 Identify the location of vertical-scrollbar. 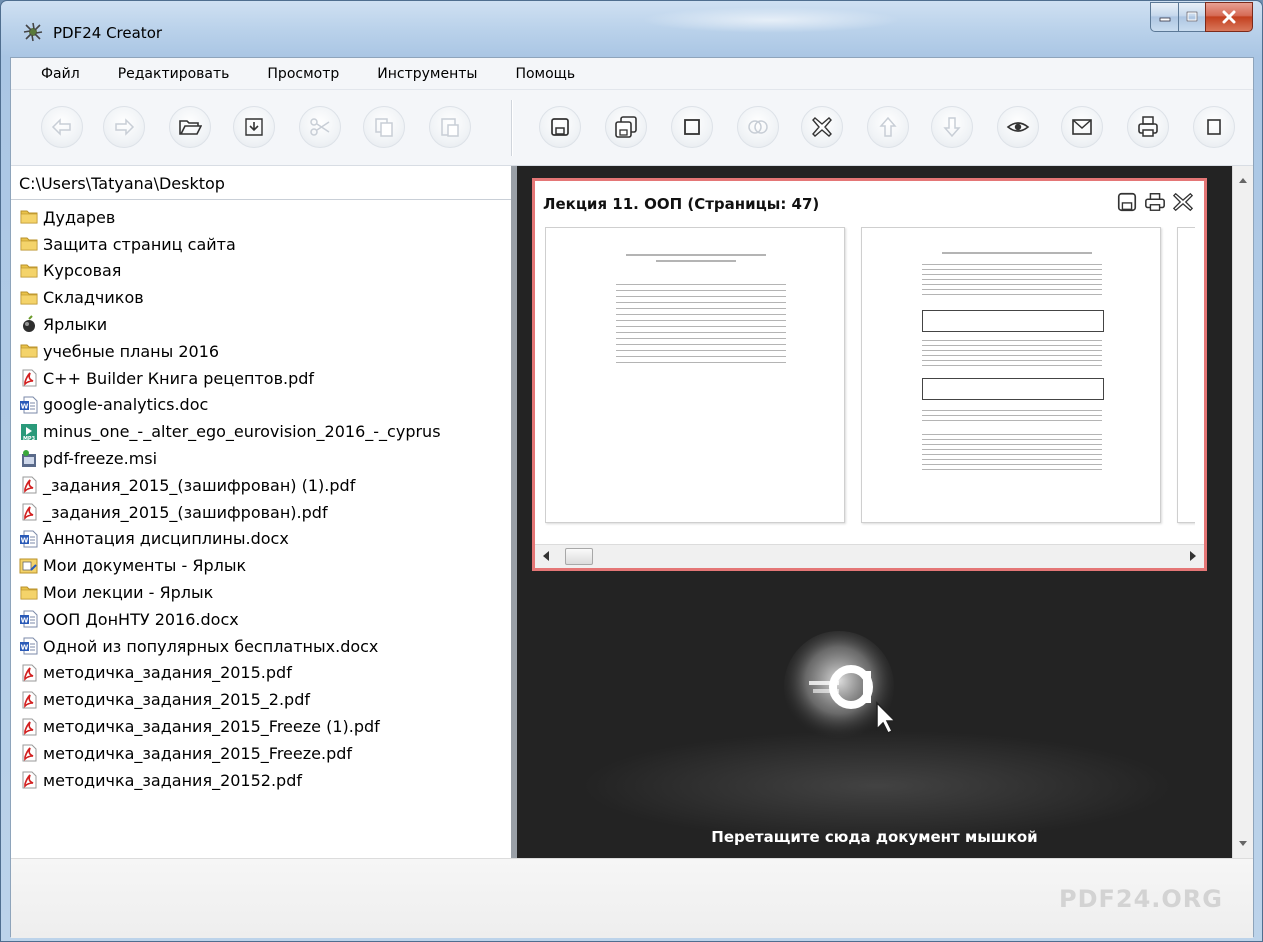
(1242, 512).